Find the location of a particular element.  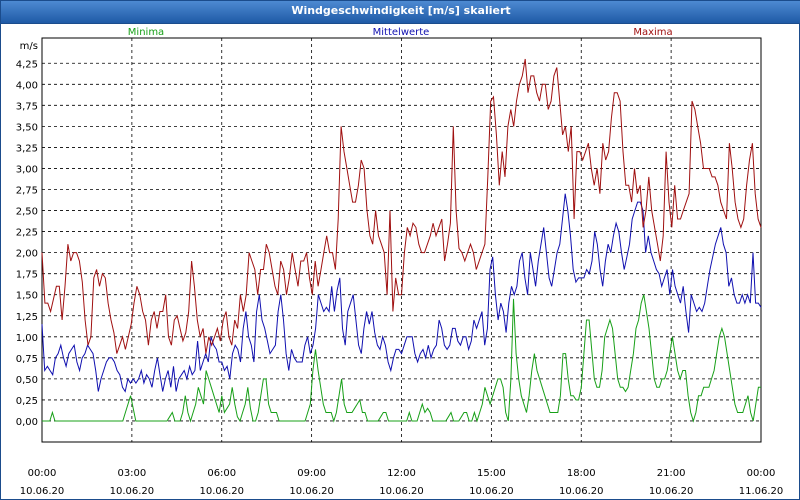

y-tick-label: 0,75 is located at coordinates (27, 359).